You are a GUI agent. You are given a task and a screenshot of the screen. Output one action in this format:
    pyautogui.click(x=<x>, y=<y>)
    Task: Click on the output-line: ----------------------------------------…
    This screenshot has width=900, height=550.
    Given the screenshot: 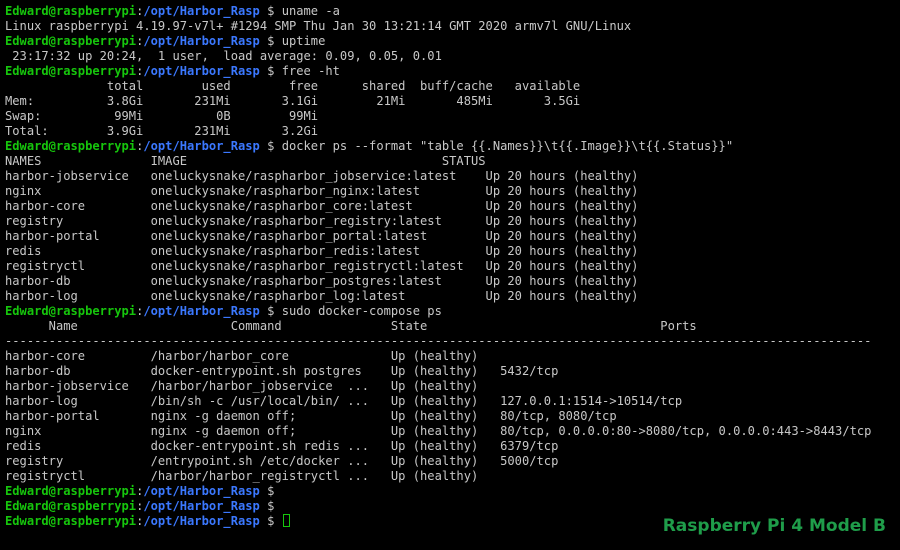 What is the action you would take?
    pyautogui.click(x=438, y=341)
    